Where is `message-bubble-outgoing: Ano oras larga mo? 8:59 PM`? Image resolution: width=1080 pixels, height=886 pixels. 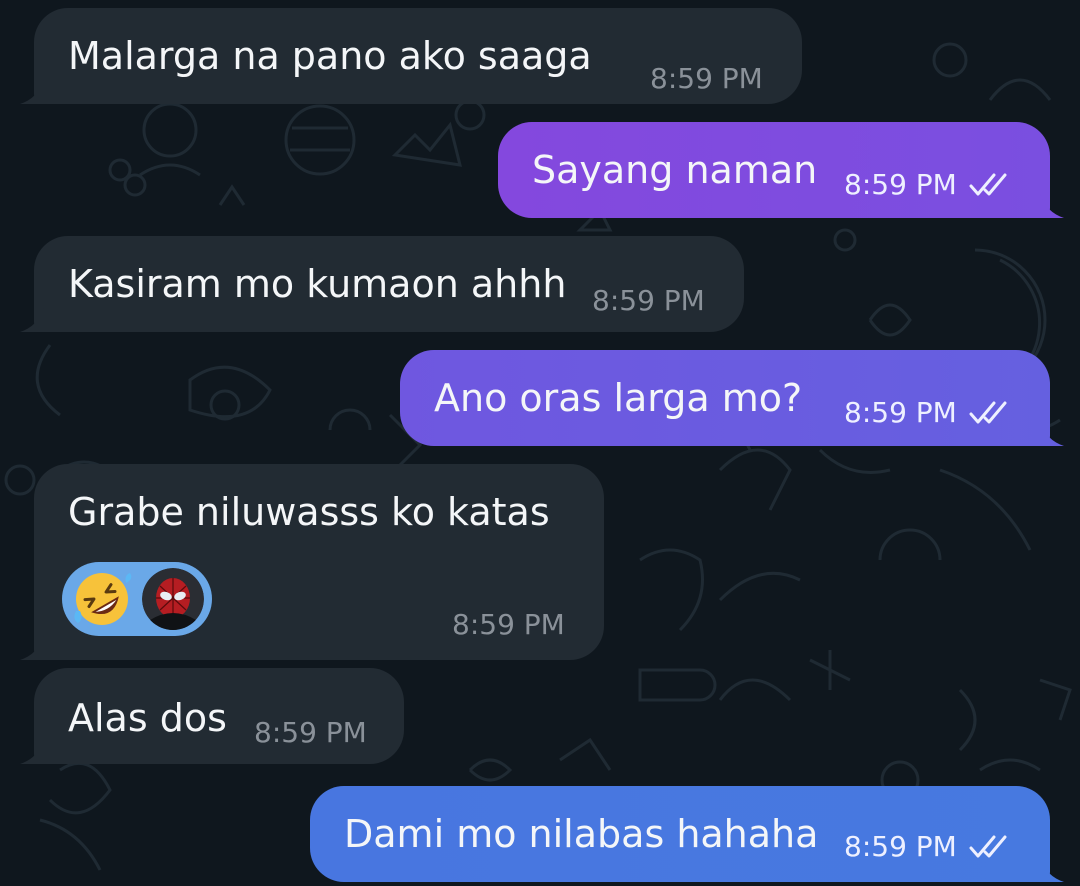
message-bubble-outgoing: Ano oras larga mo? 8:59 PM is located at coordinates (732, 398).